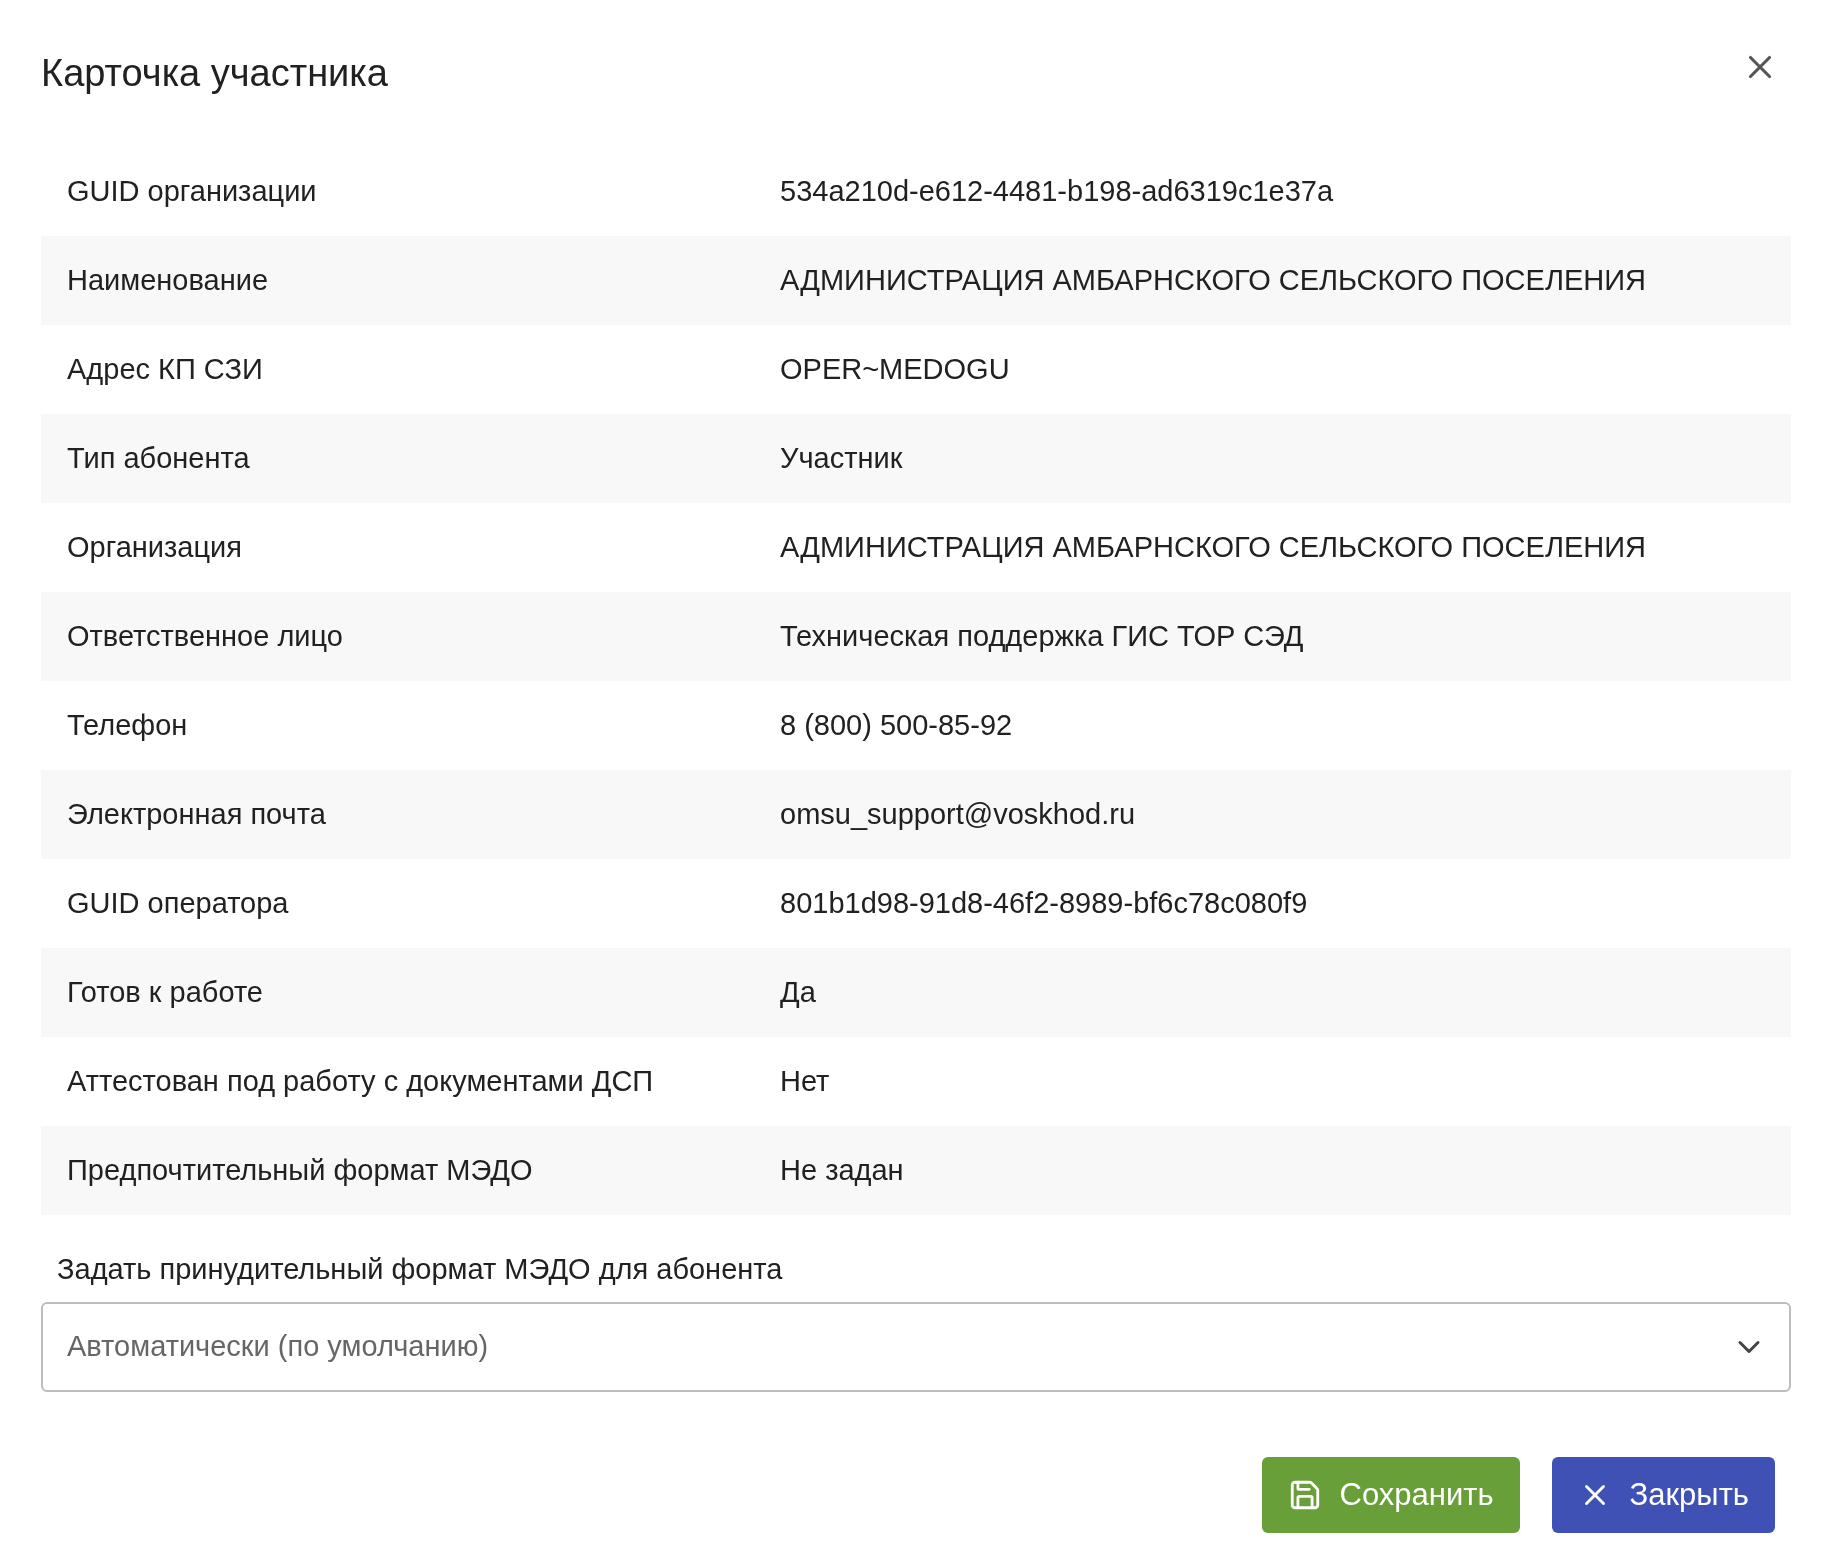 This screenshot has height=1560, width=1832. Describe the element at coordinates (196, 813) in the screenshot. I see `field-label: Электронная почта` at that location.